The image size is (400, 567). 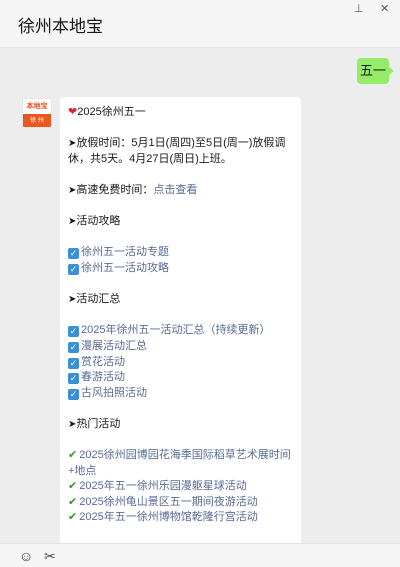 What do you see at coordinates (114, 346) in the screenshot?
I see `summary-link: 漫展活动汇总` at bounding box center [114, 346].